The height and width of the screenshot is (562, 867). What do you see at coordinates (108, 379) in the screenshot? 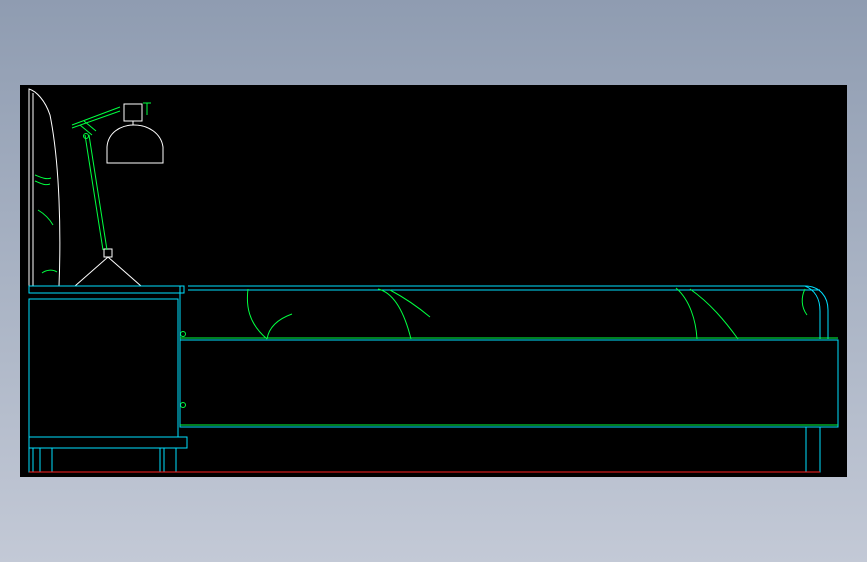
I see `nightstand` at bounding box center [108, 379].